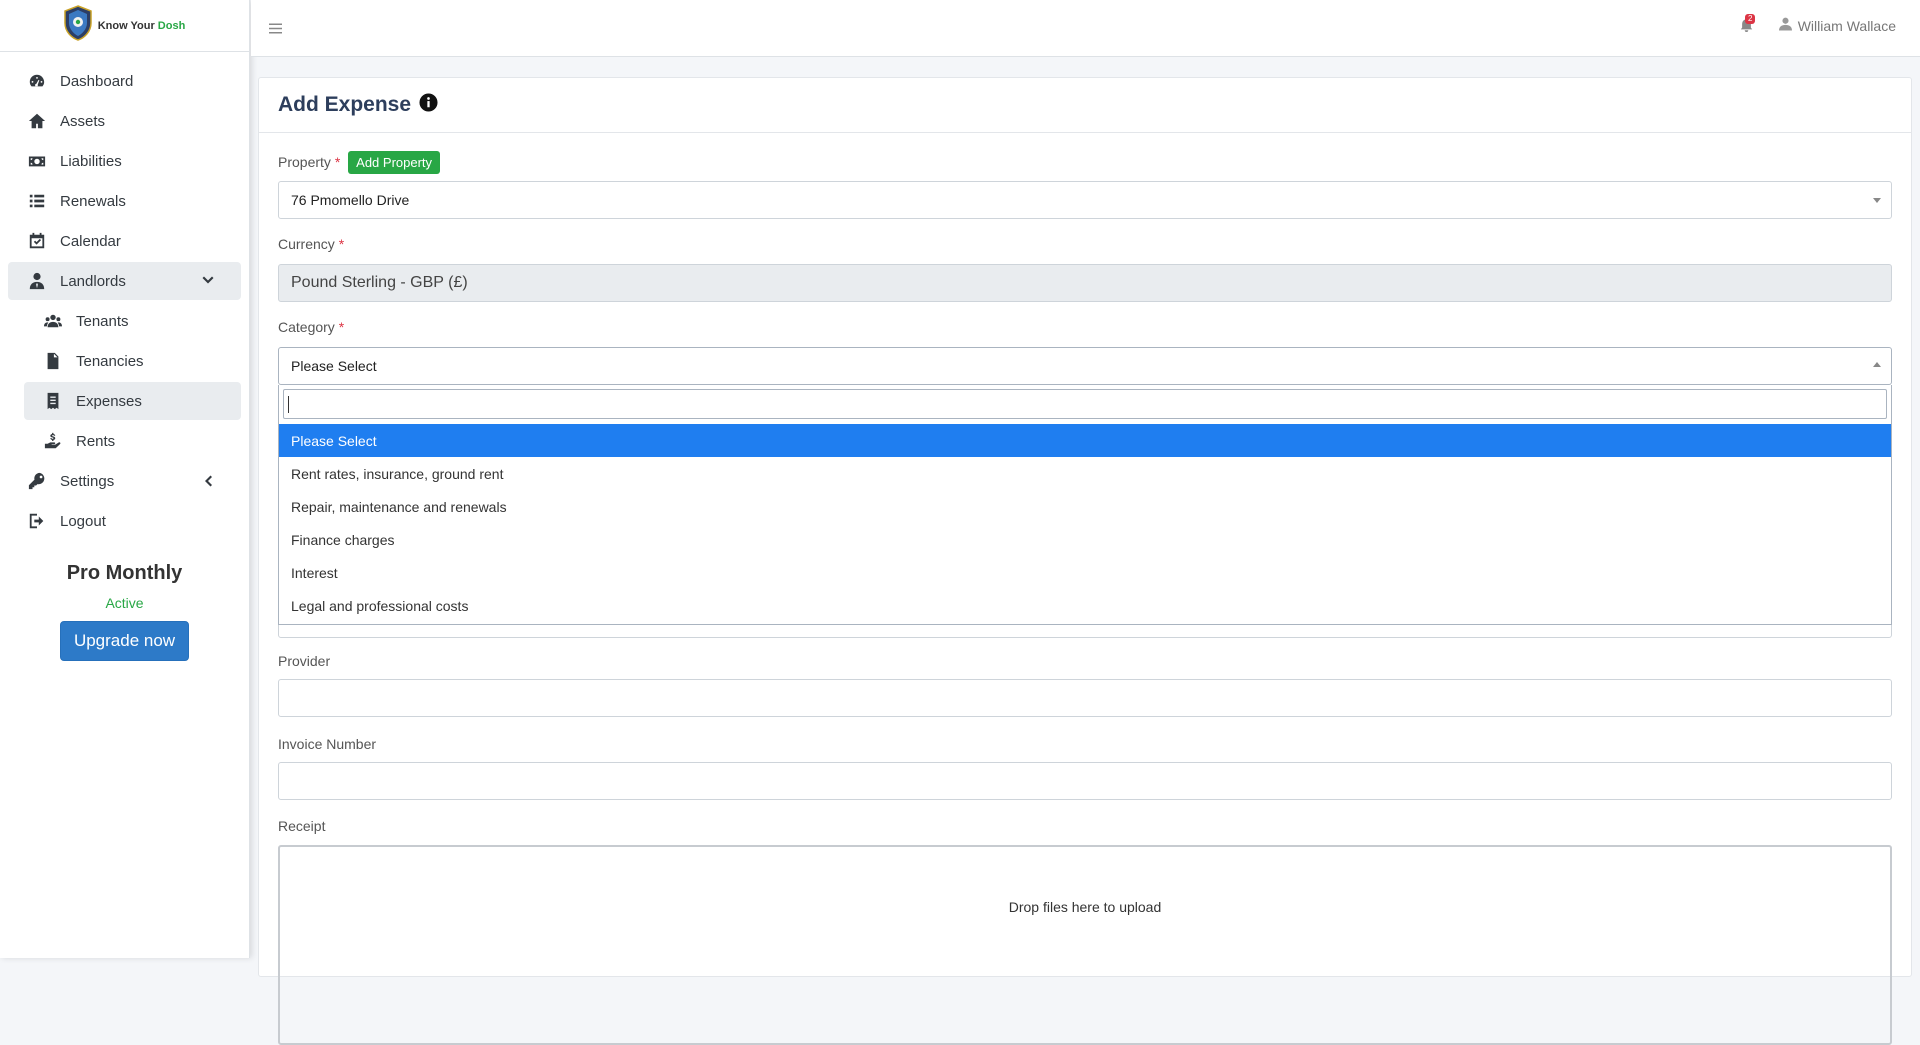  What do you see at coordinates (311, 244) in the screenshot?
I see `currency-label: Currency *` at bounding box center [311, 244].